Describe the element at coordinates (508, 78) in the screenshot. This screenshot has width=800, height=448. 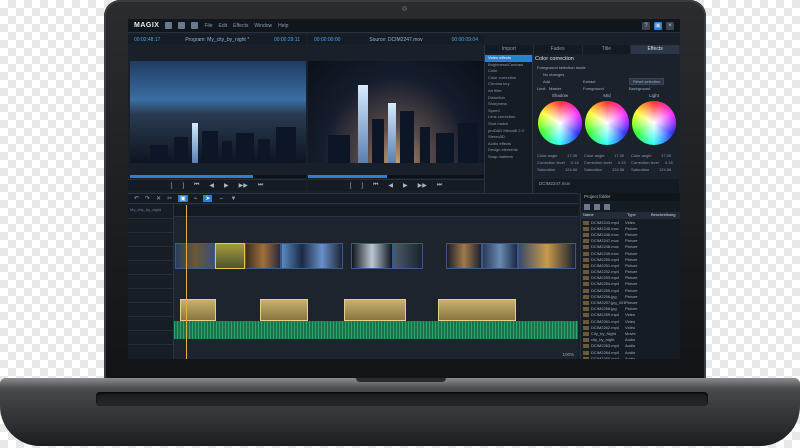
I see `effect-color-correction: Color correction` at that location.